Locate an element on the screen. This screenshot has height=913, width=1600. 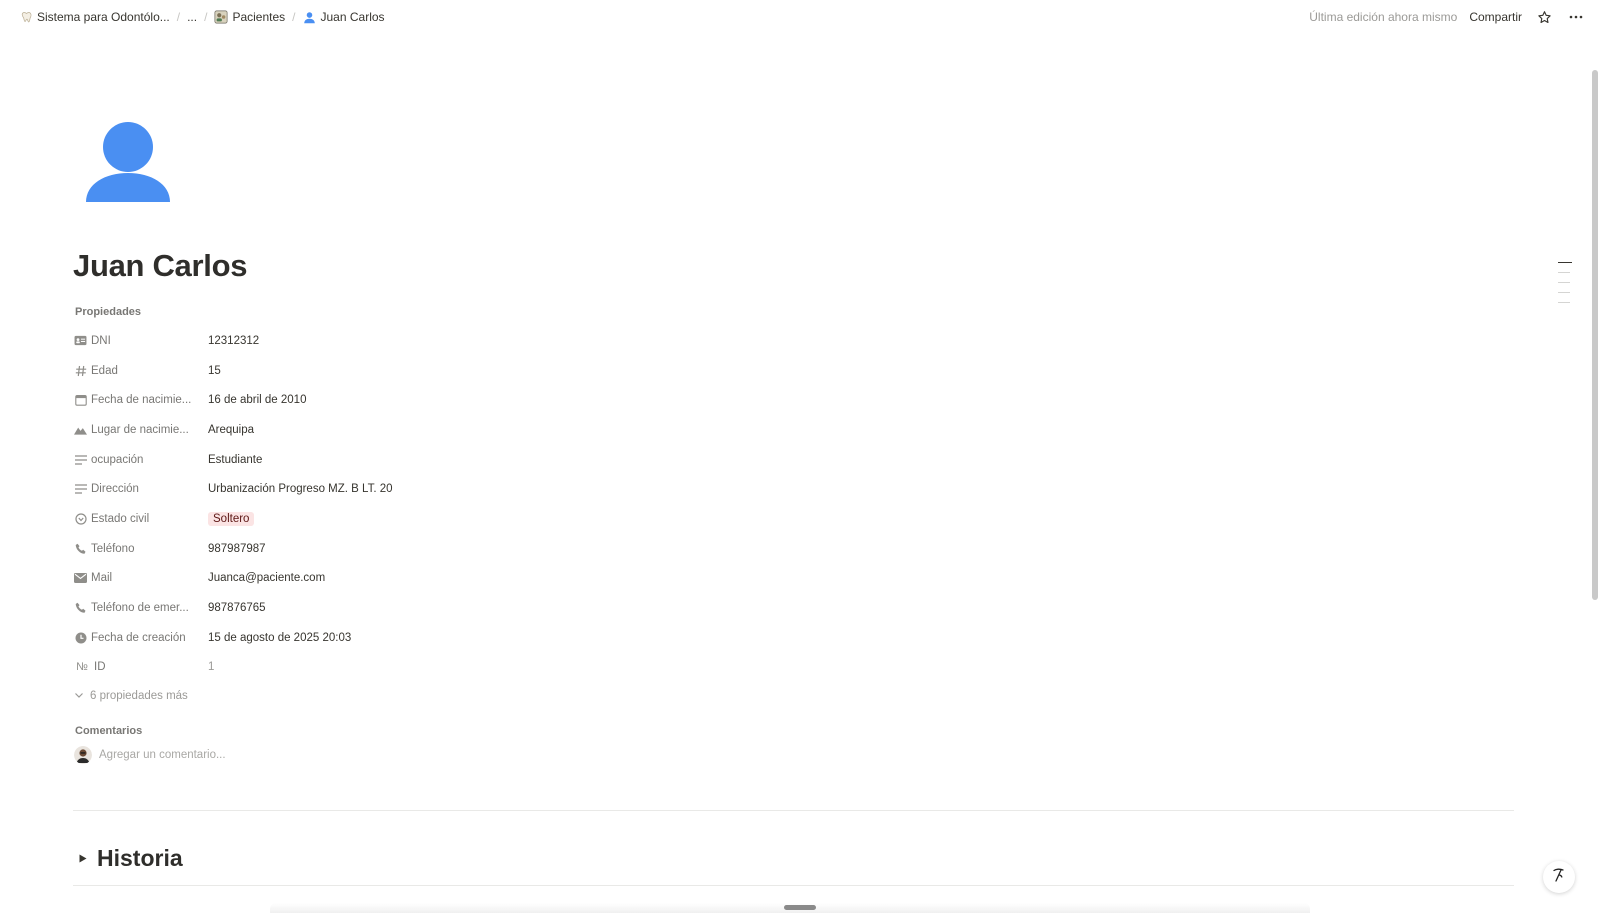
property-name: ocupación is located at coordinates (140, 459).